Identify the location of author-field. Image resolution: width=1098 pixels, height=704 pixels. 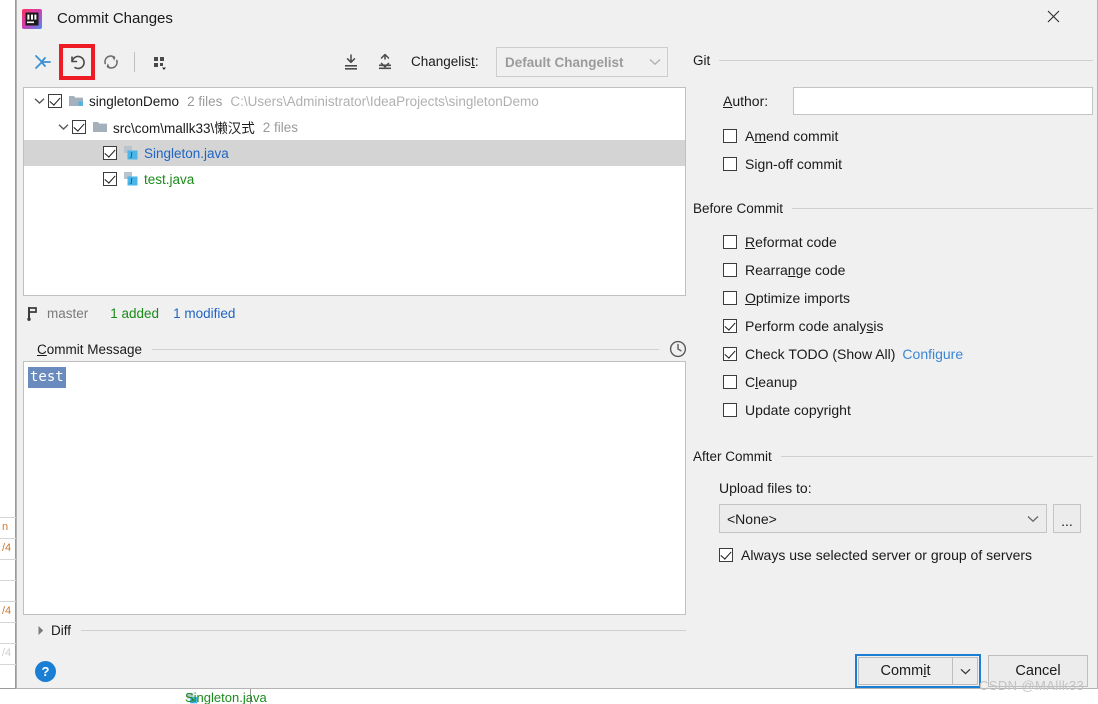
(943, 101).